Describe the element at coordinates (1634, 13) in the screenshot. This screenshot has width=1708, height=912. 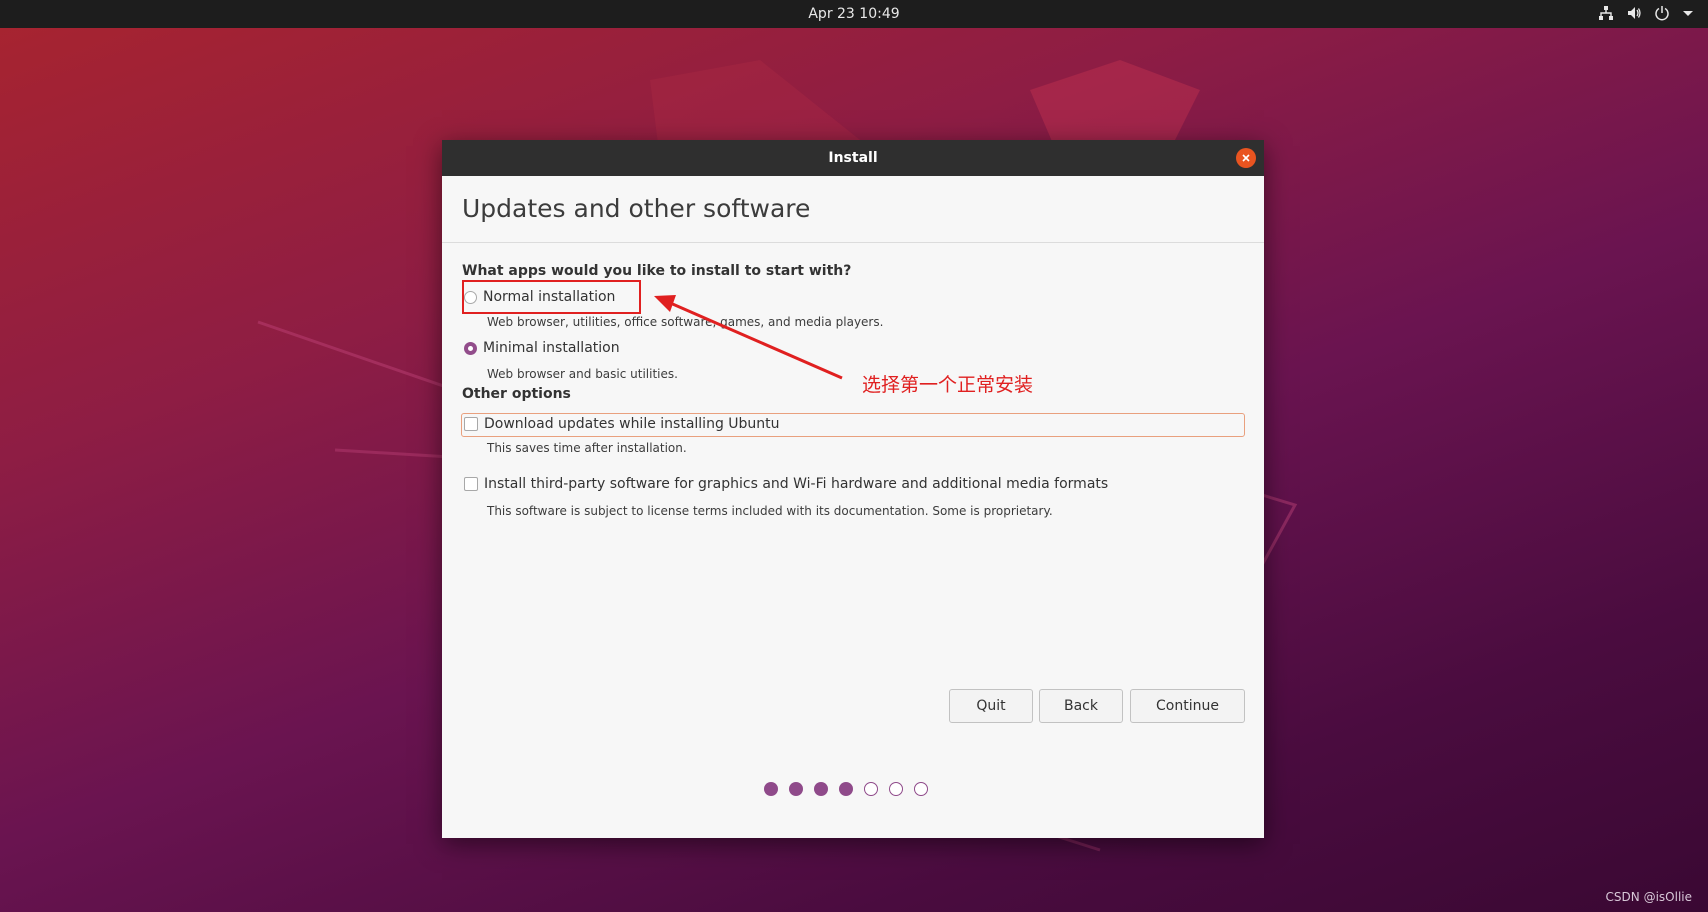
I see `volume-icon` at that location.